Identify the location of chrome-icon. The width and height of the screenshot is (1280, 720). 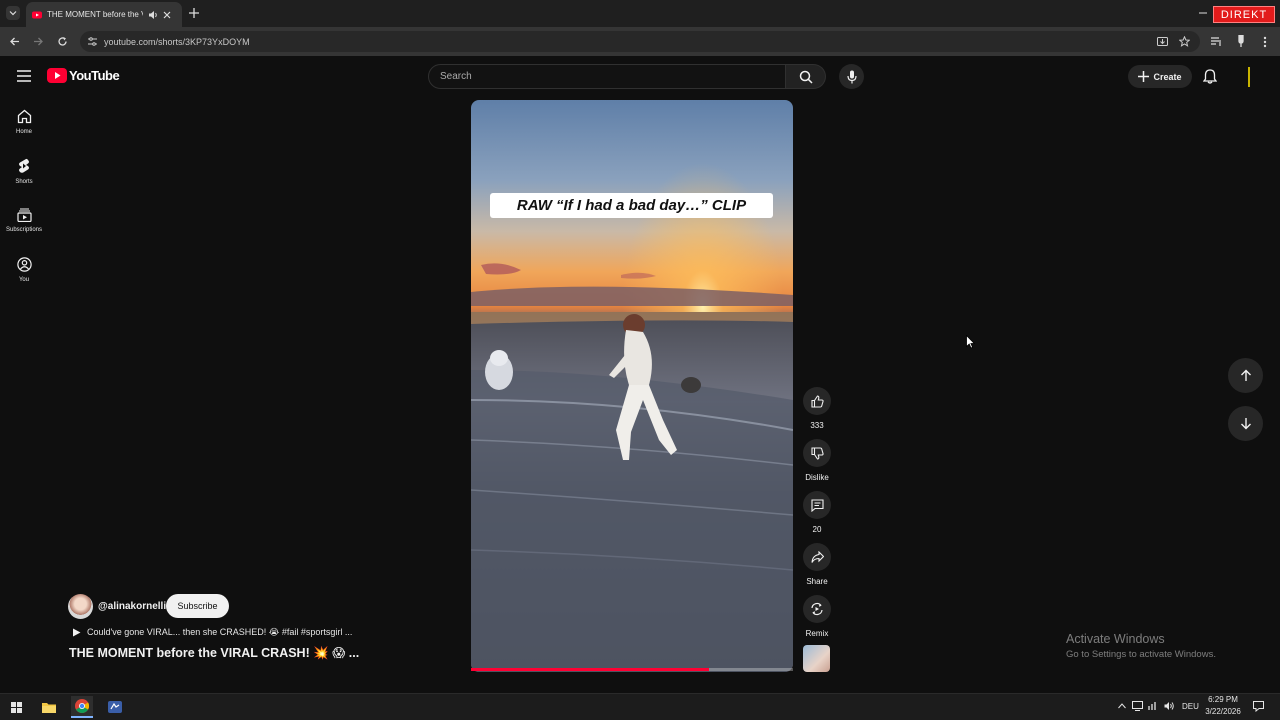
(82, 706).